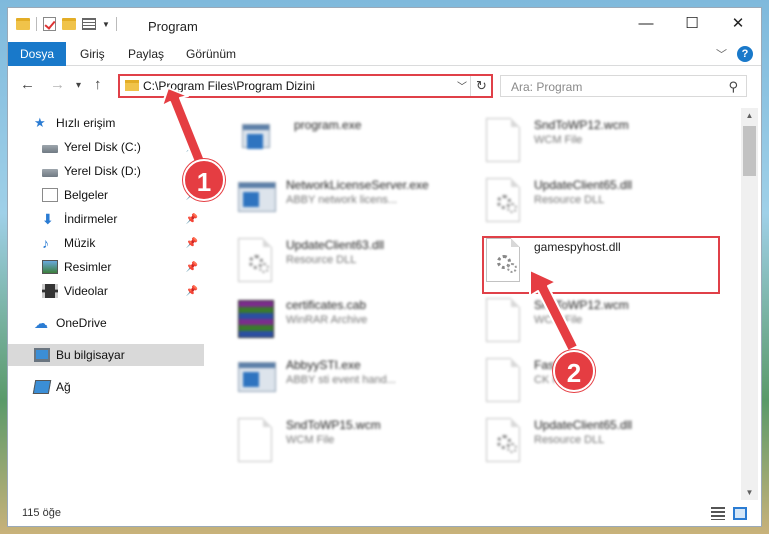  I want to click on tab-share: Paylaş, so click(146, 54).